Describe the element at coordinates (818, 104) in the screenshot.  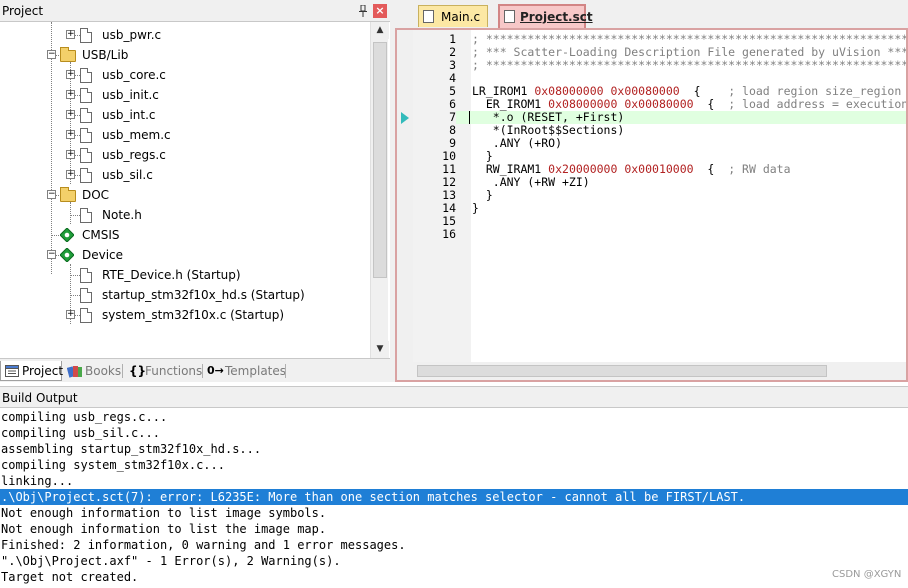
I see `code-comment: ; load address = execution address` at that location.